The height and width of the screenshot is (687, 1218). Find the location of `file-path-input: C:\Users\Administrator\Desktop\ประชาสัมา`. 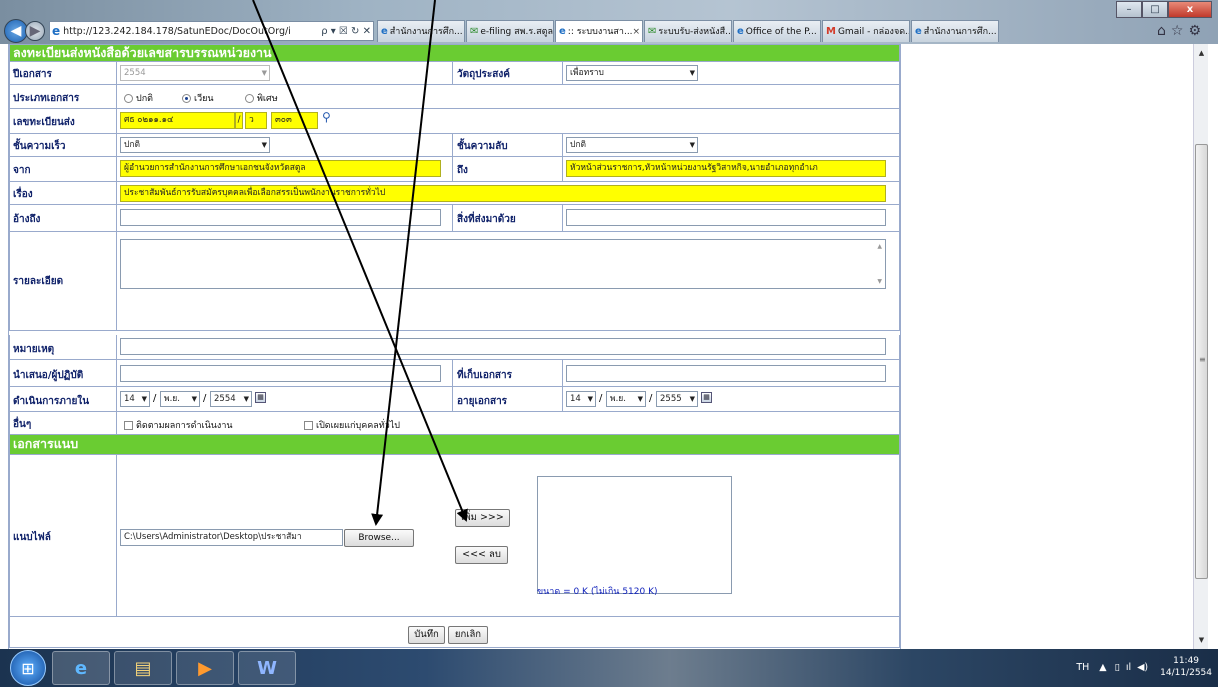

file-path-input: C:\Users\Administrator\Desktop\ประชาสัมา is located at coordinates (231, 537).